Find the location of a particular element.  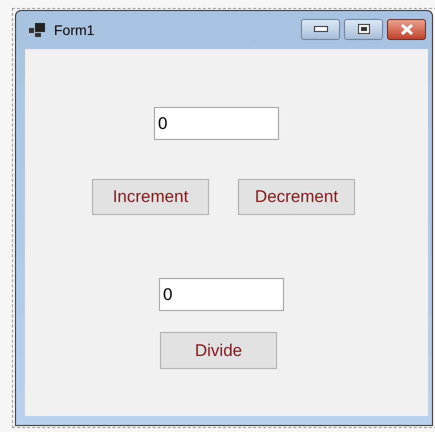

form-button: Increment is located at coordinates (150, 197).